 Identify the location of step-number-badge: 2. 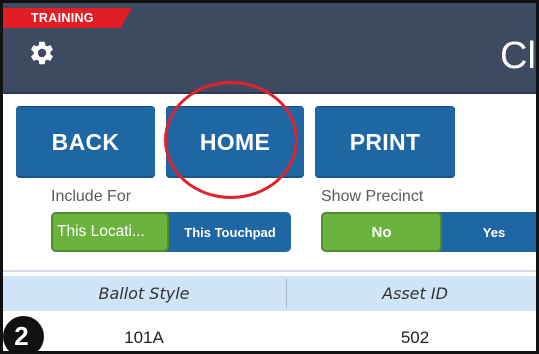
(23, 333).